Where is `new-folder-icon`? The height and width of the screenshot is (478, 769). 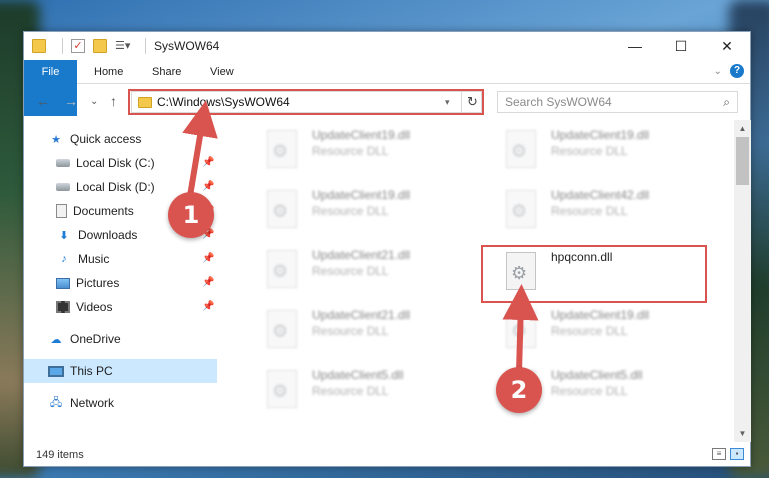 new-folder-icon is located at coordinates (100, 46).